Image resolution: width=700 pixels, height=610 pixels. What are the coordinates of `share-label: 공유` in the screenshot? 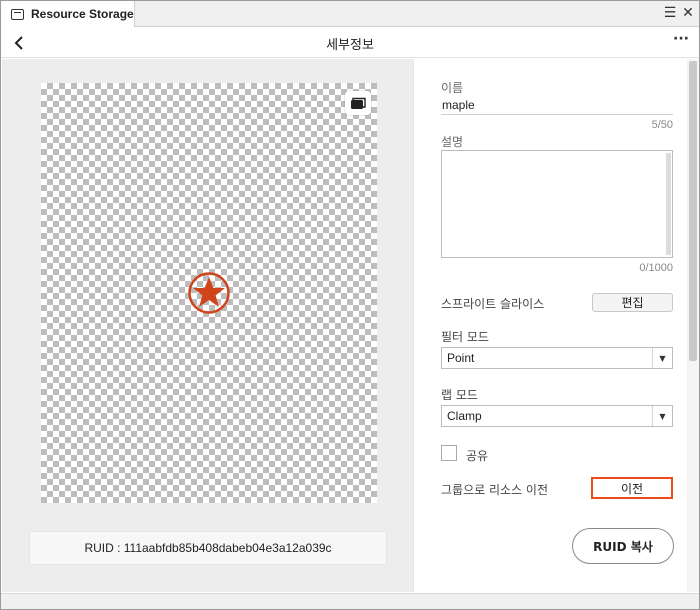 It's located at (477, 456).